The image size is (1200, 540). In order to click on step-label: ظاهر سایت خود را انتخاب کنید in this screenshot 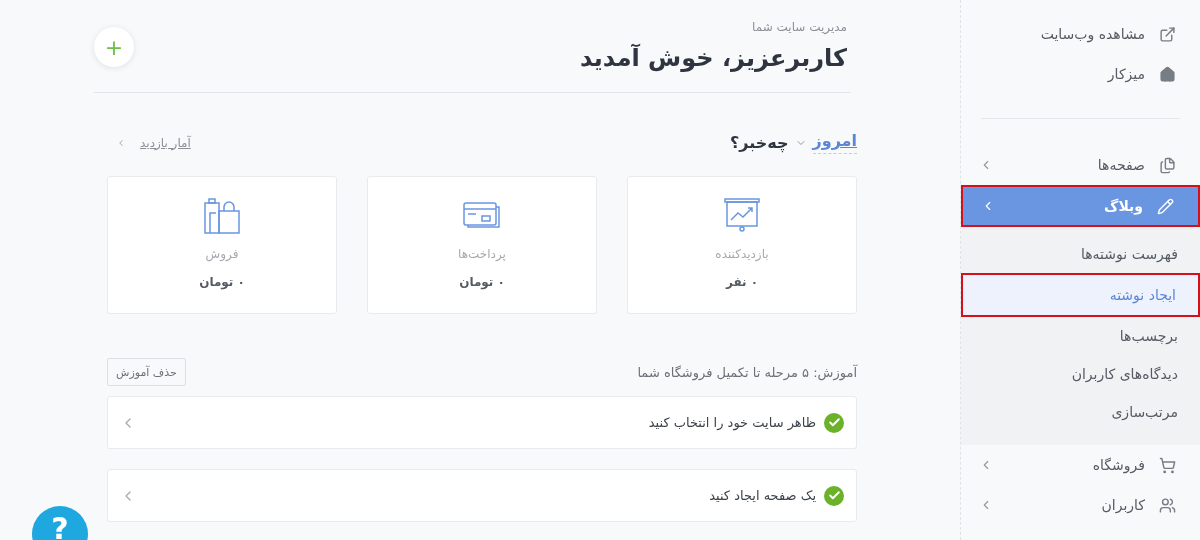, I will do `click(731, 422)`.